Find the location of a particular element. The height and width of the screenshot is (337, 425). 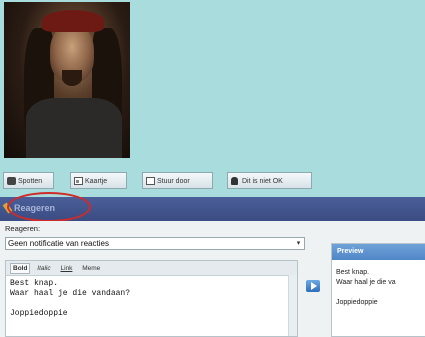

italic-button: Italic is located at coordinates (43, 268).